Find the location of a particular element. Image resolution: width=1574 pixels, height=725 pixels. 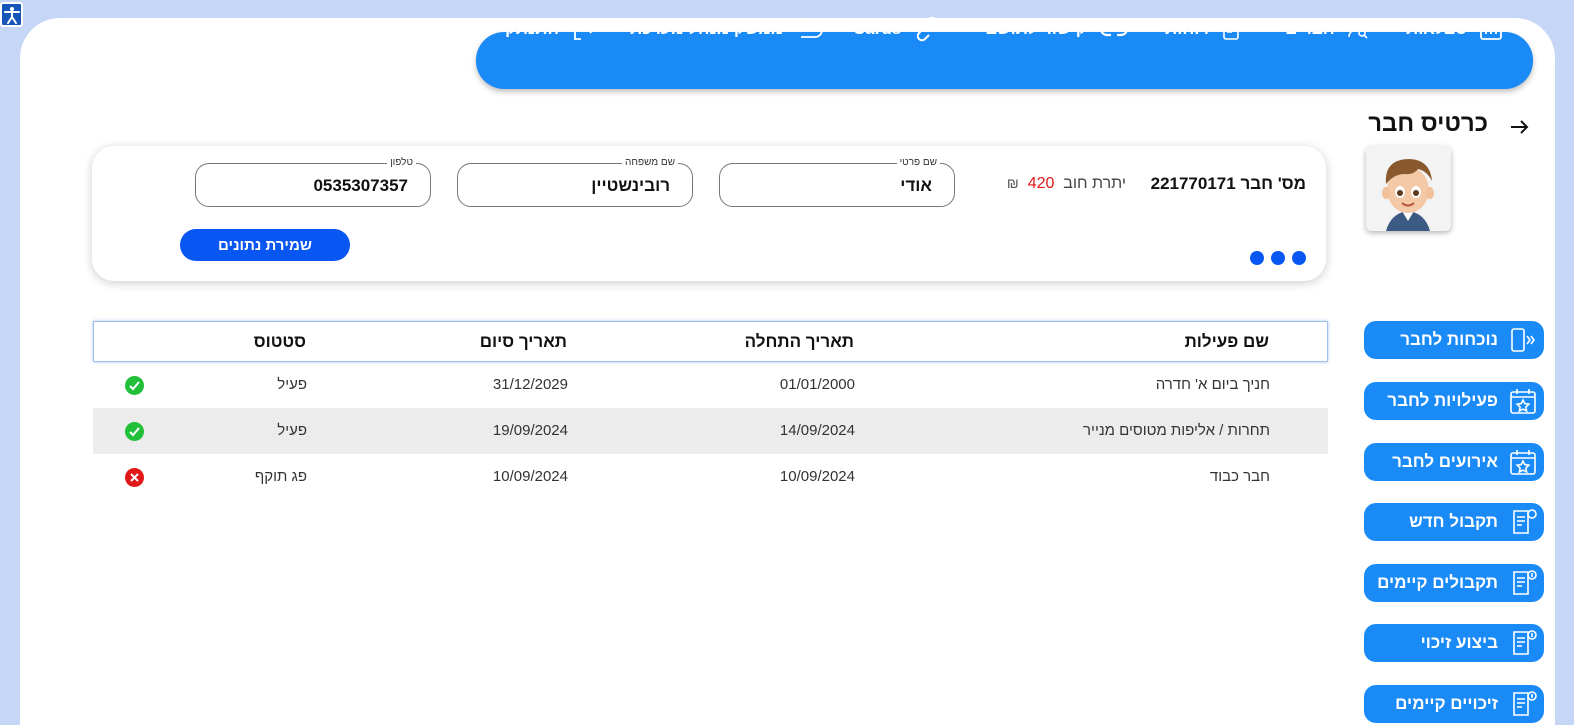

nav-item-label: Cards is located at coordinates (877, 28).